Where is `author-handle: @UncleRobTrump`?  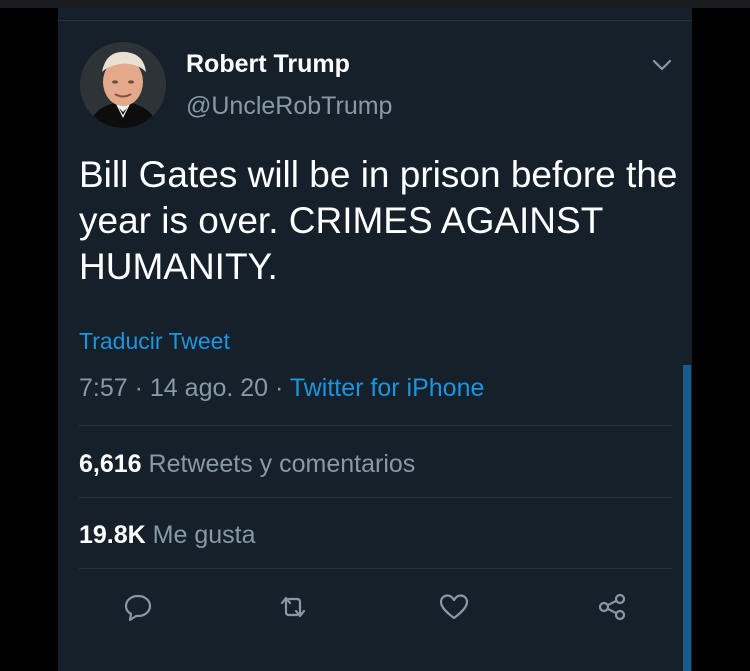 author-handle: @UncleRobTrump is located at coordinates (289, 106).